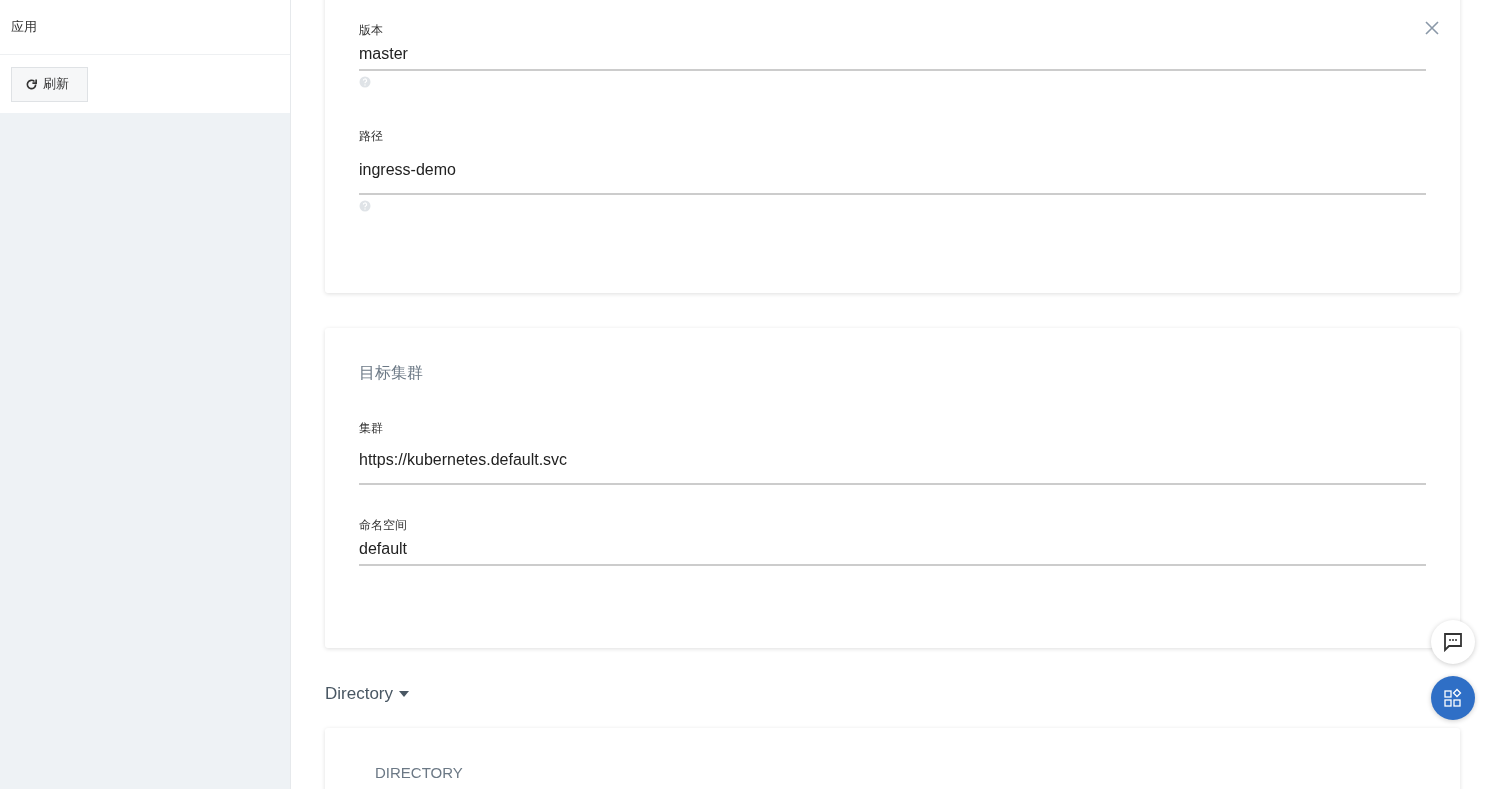 The image size is (1492, 789). I want to click on directory-toggle: Directory, so click(367, 694).